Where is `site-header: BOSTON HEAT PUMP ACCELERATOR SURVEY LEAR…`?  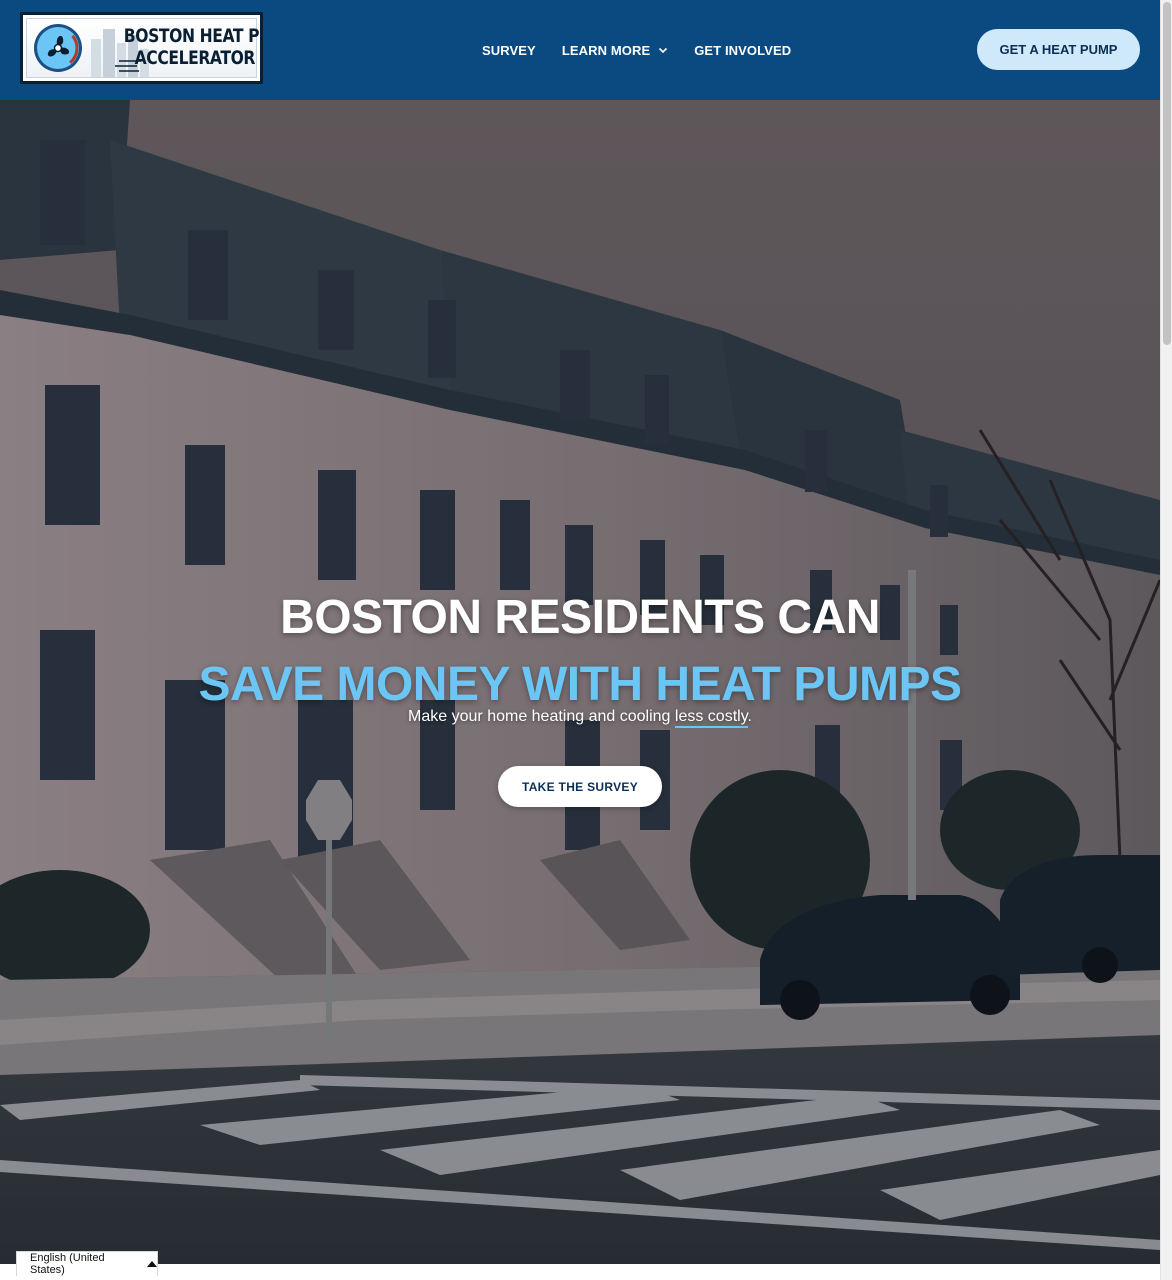 site-header: BOSTON HEAT PUMP ACCELERATOR SURVEY LEAR… is located at coordinates (580, 50).